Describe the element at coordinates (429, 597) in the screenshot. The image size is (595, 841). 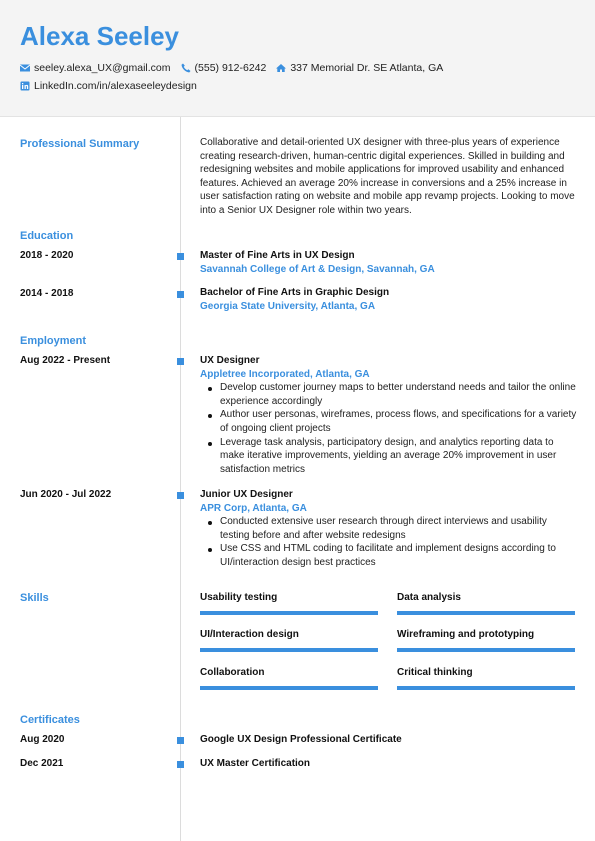
I see `skill-name: Data analysis` at that location.